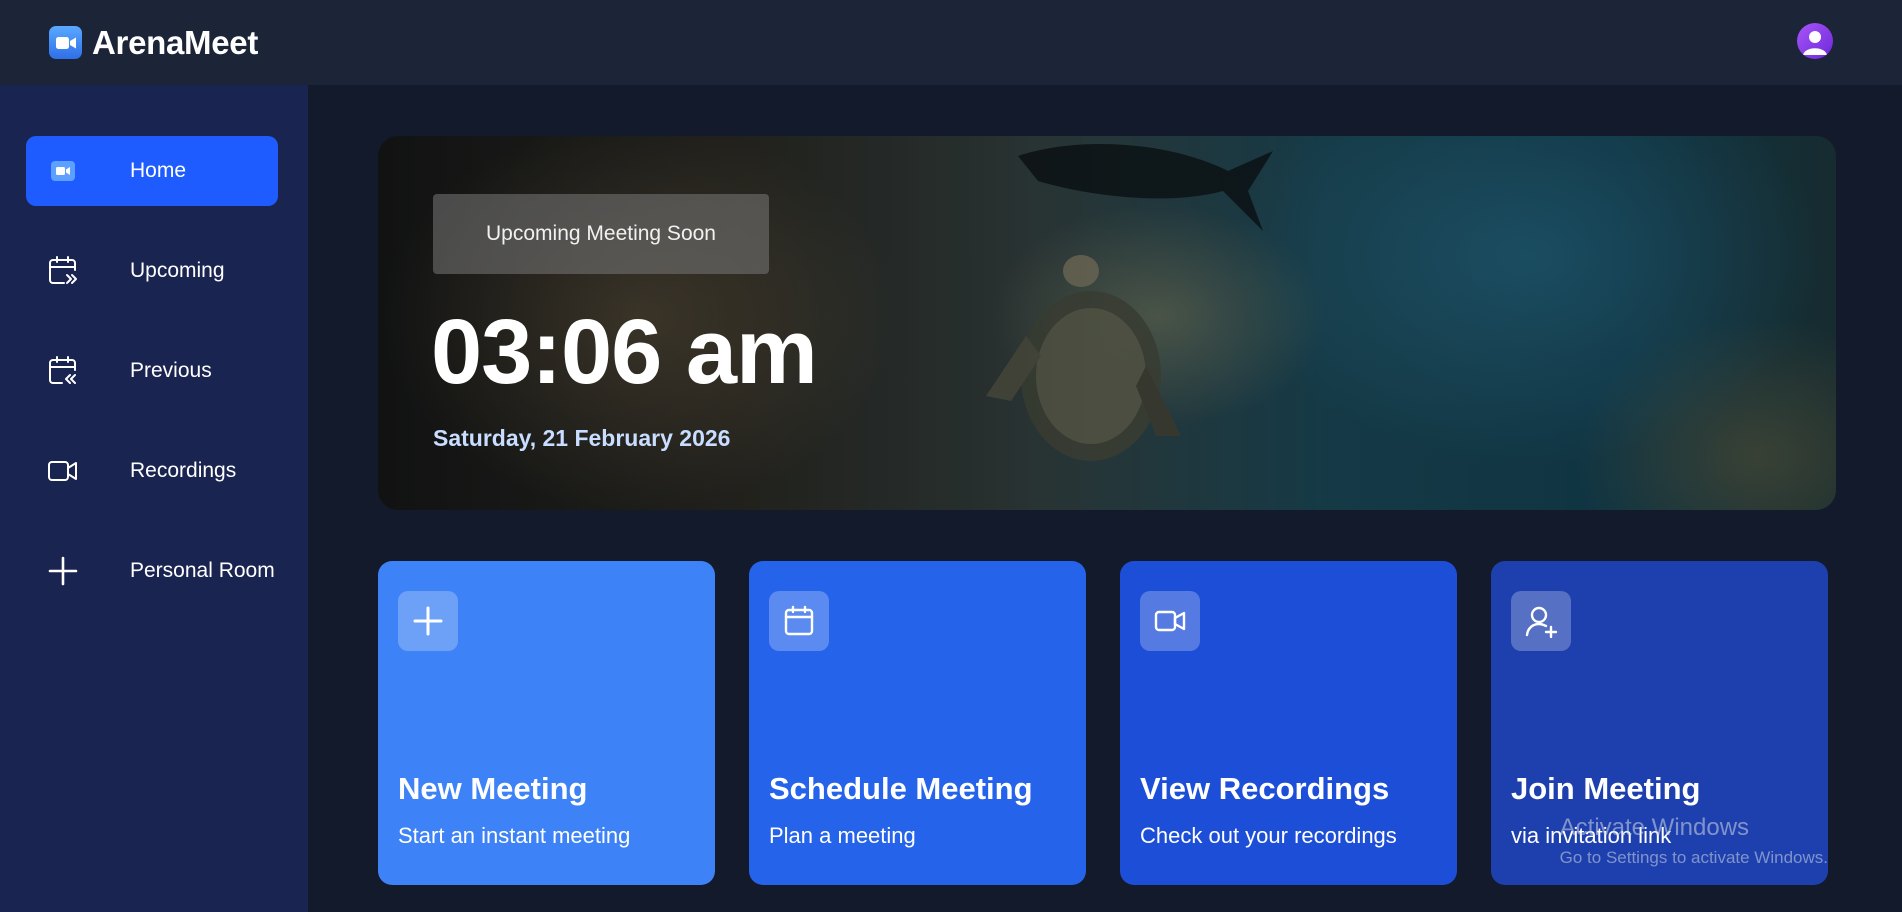 This screenshot has width=1902, height=912. What do you see at coordinates (1268, 835) in the screenshot?
I see `card-subtitle: Check out your recordings` at bounding box center [1268, 835].